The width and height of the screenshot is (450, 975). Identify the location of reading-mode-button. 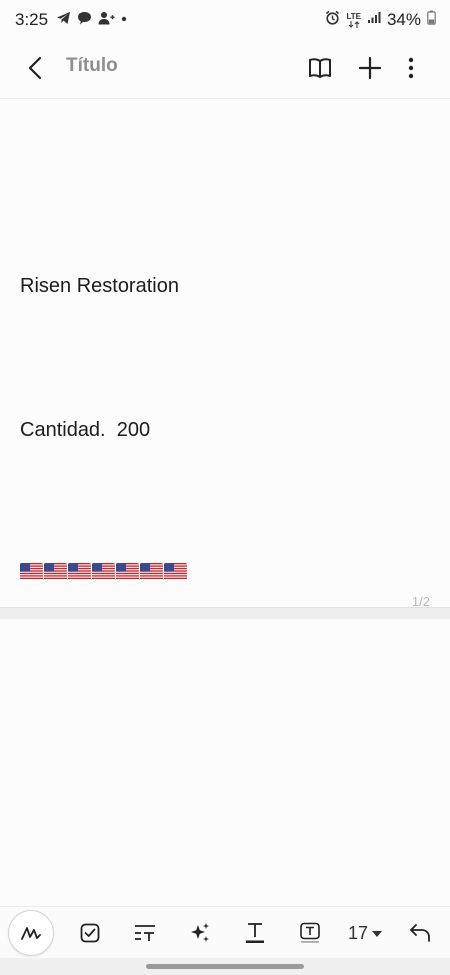
(320, 68).